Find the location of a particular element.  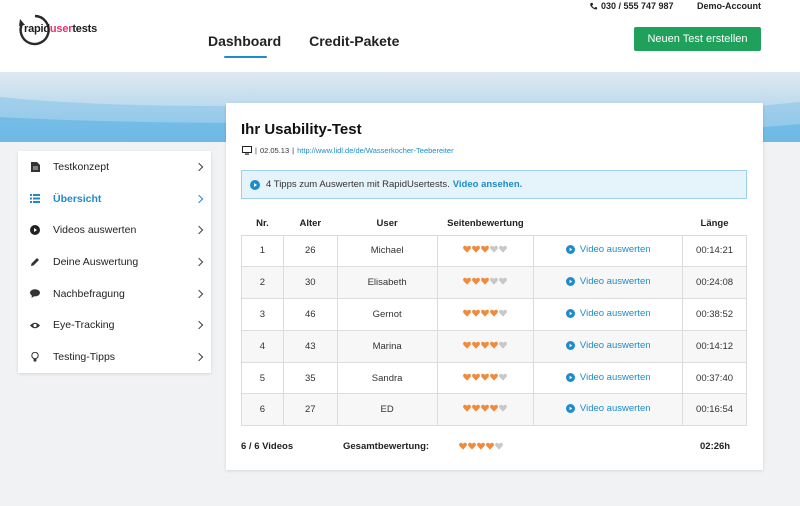

sidebar-item-deine-auswertung: Deine Auswertung is located at coordinates (114, 262).